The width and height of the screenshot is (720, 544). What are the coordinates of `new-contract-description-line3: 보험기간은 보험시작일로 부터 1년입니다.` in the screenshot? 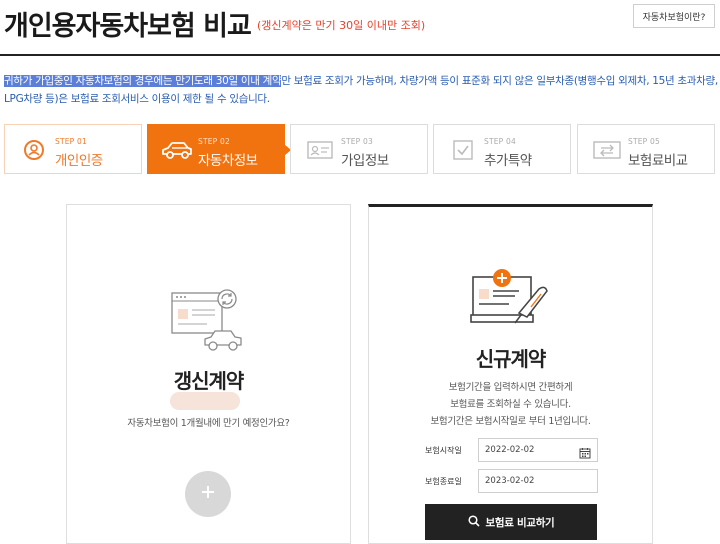 It's located at (510, 421).